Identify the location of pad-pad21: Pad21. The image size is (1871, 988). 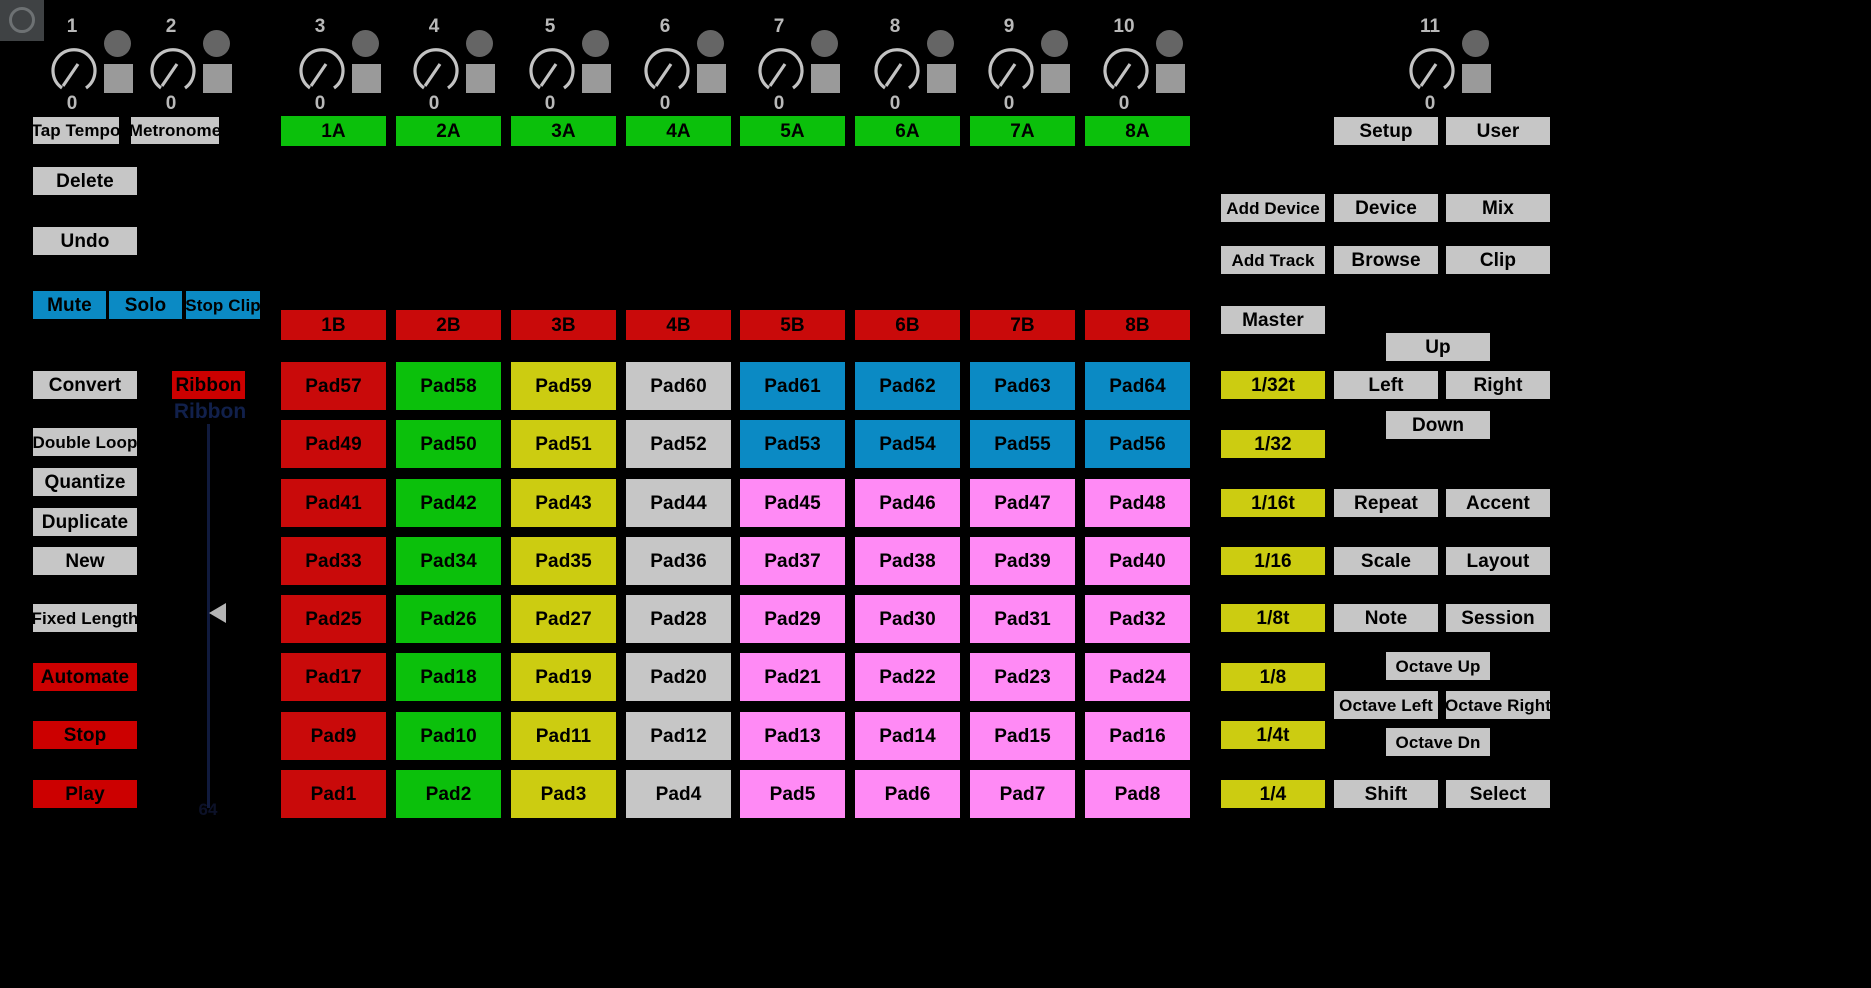
(792, 677).